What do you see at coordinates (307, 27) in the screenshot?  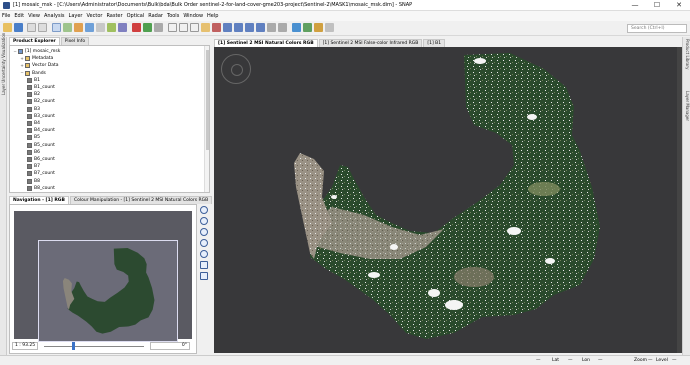 I see `world-map-icon` at bounding box center [307, 27].